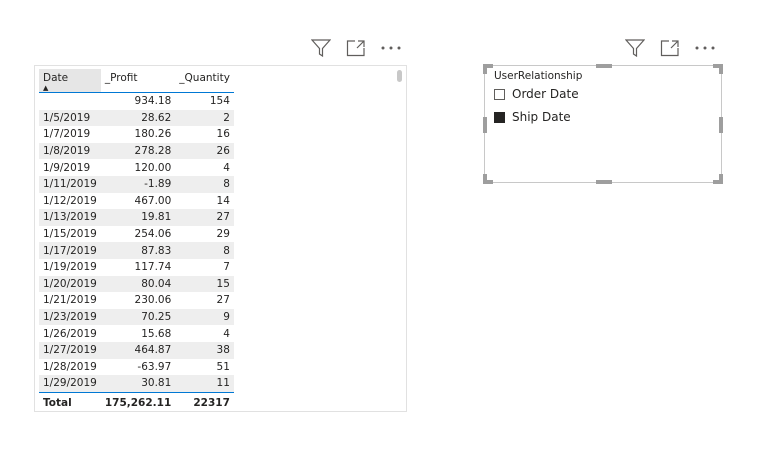 Image resolution: width=768 pixels, height=454 pixels. I want to click on cell-profit: 80.04, so click(138, 284).